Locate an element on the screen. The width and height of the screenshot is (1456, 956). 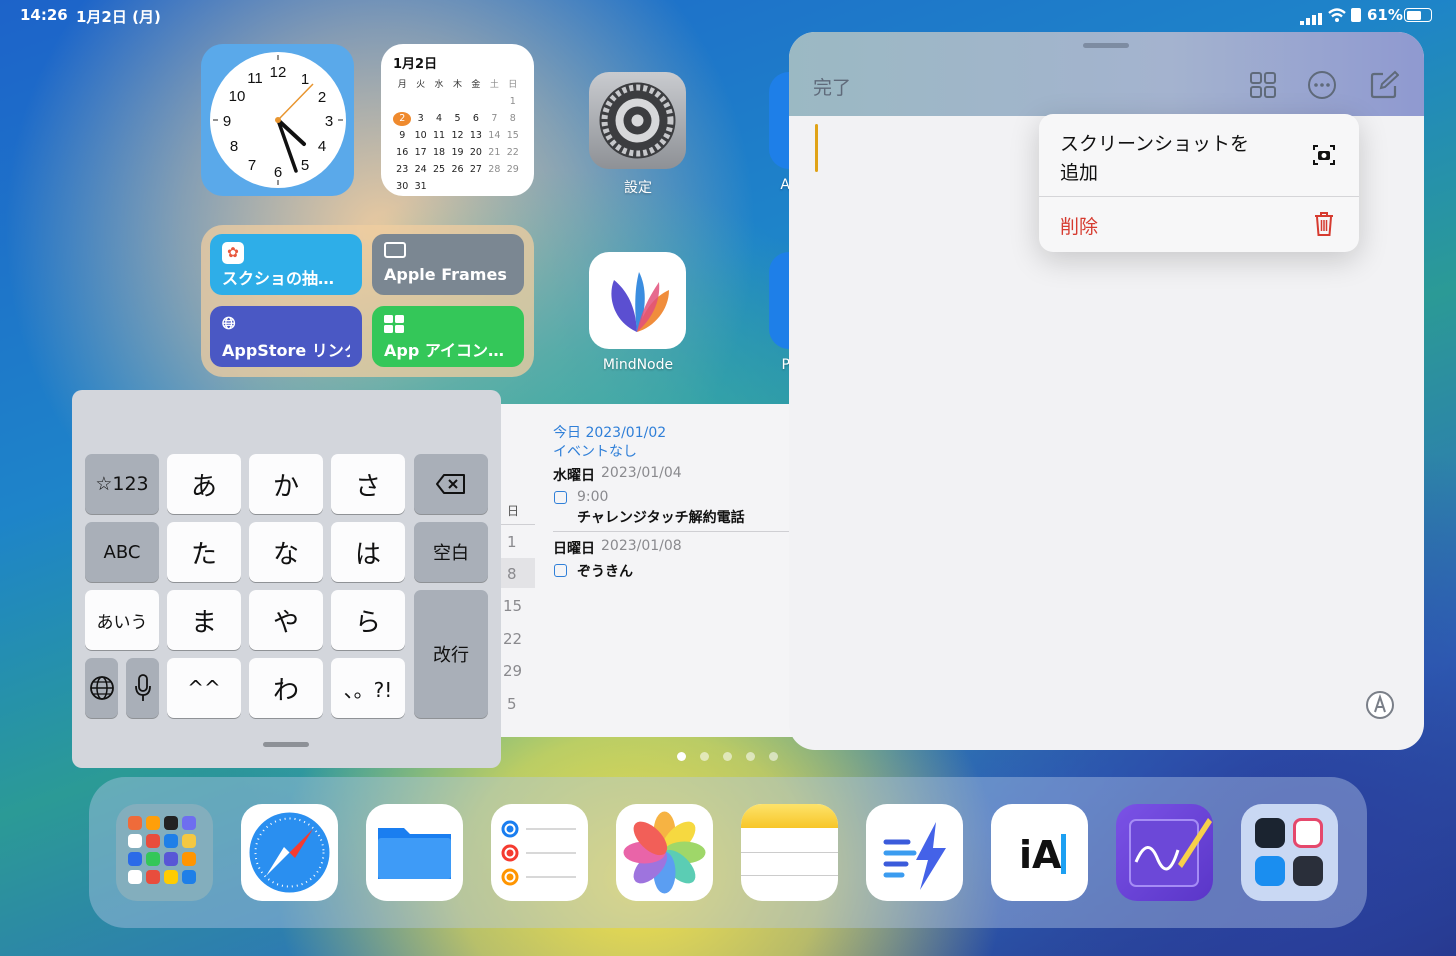
event-title: チャレンジタッチ解約電話 is located at coordinates (661, 518).